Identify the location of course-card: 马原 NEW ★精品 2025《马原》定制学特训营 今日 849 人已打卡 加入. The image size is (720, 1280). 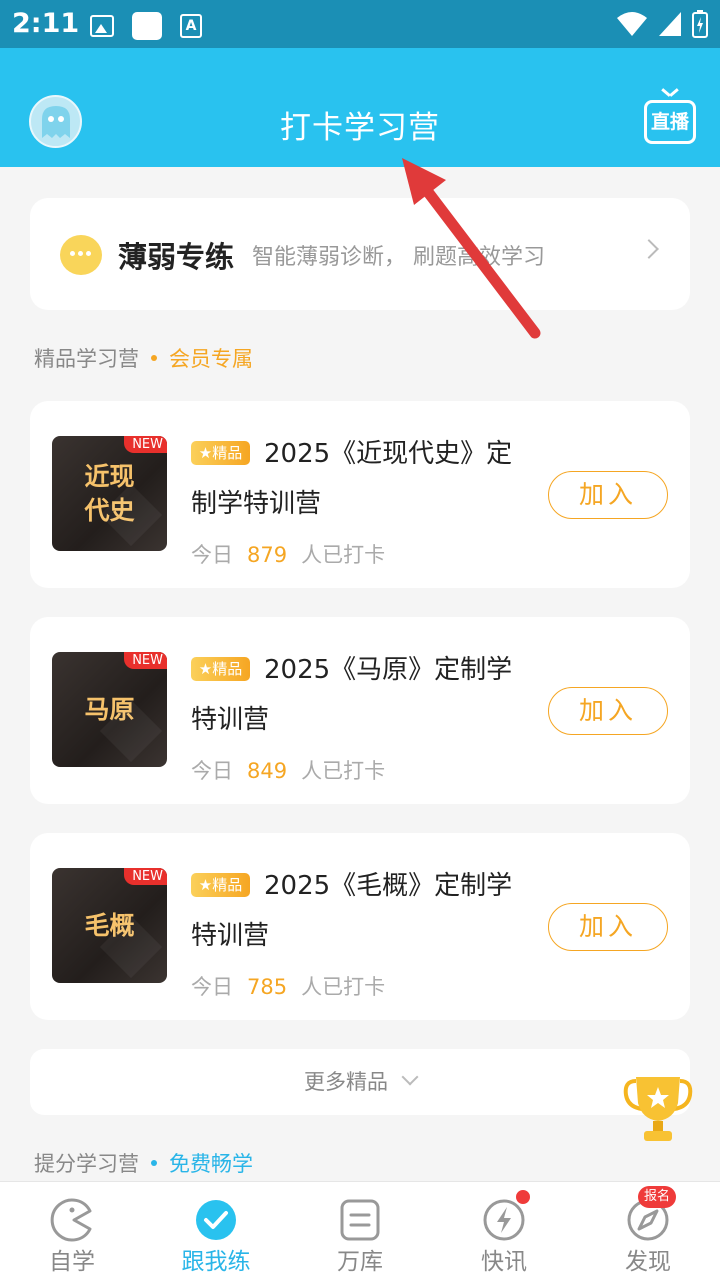
(360, 710).